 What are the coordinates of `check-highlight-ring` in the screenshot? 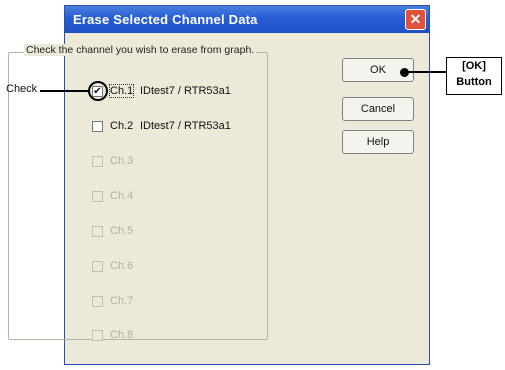 It's located at (98, 91).